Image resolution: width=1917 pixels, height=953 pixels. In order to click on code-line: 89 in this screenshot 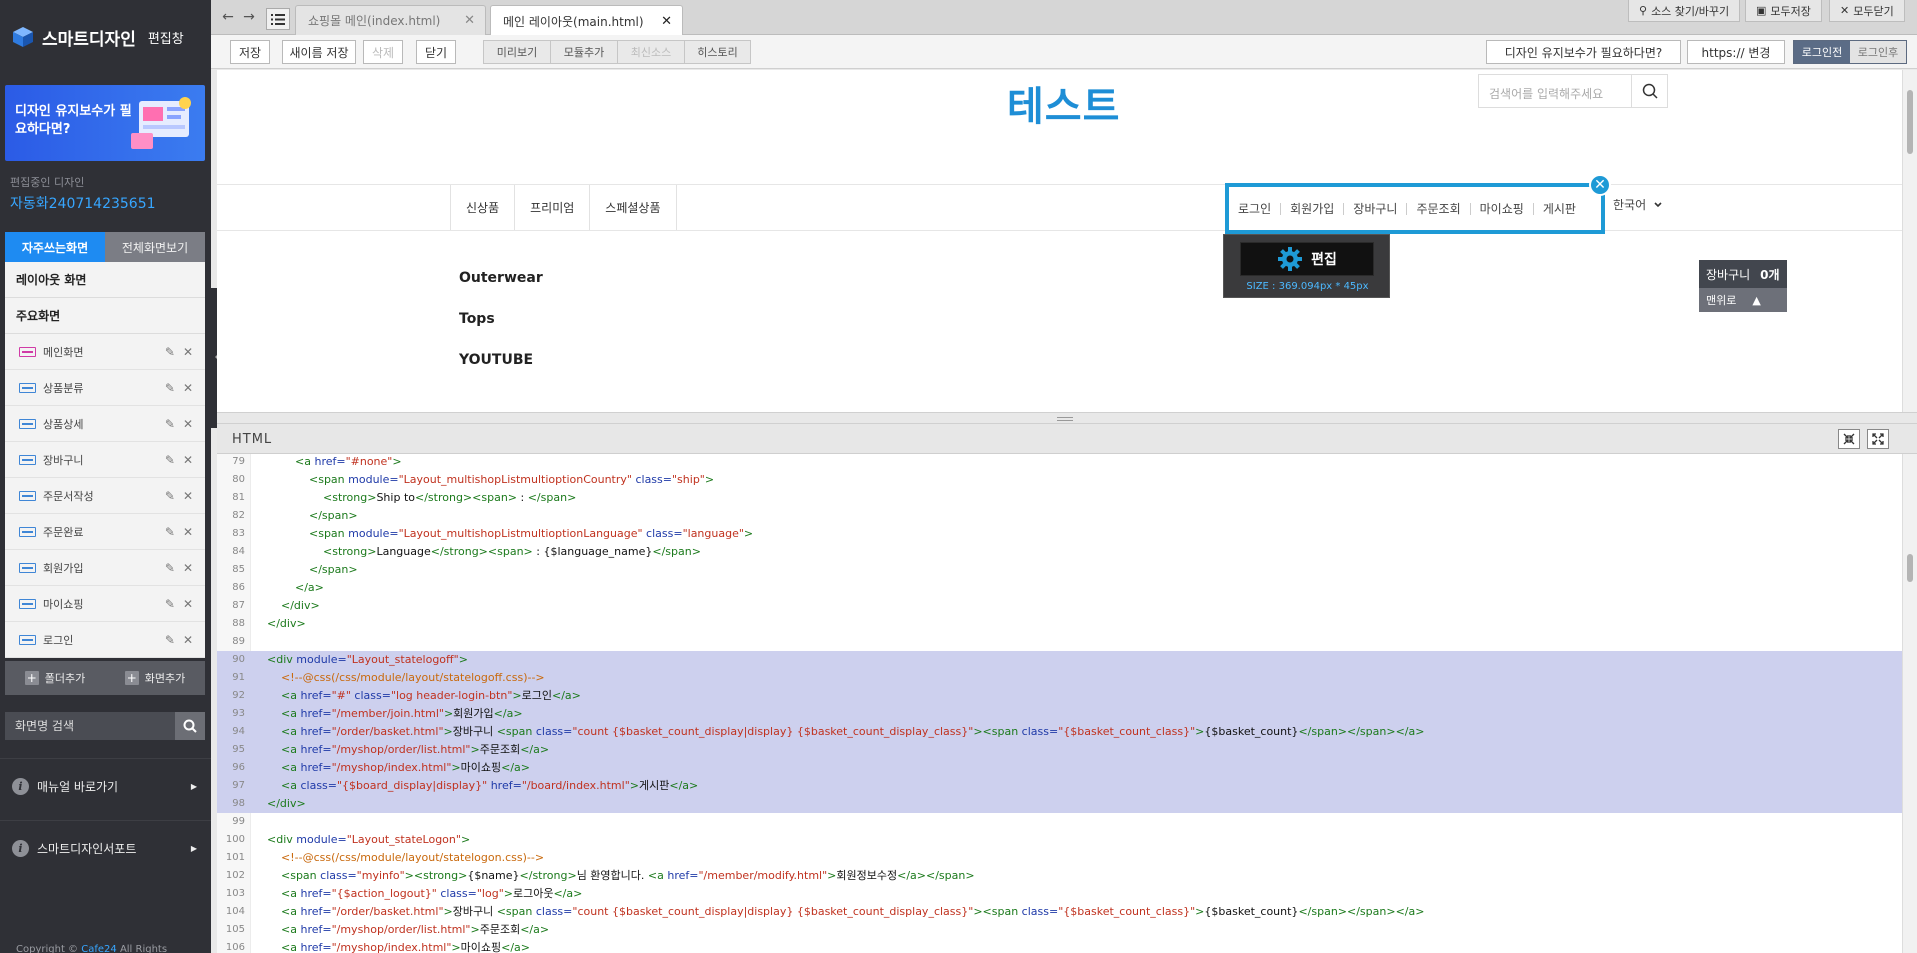, I will do `click(1059, 642)`.